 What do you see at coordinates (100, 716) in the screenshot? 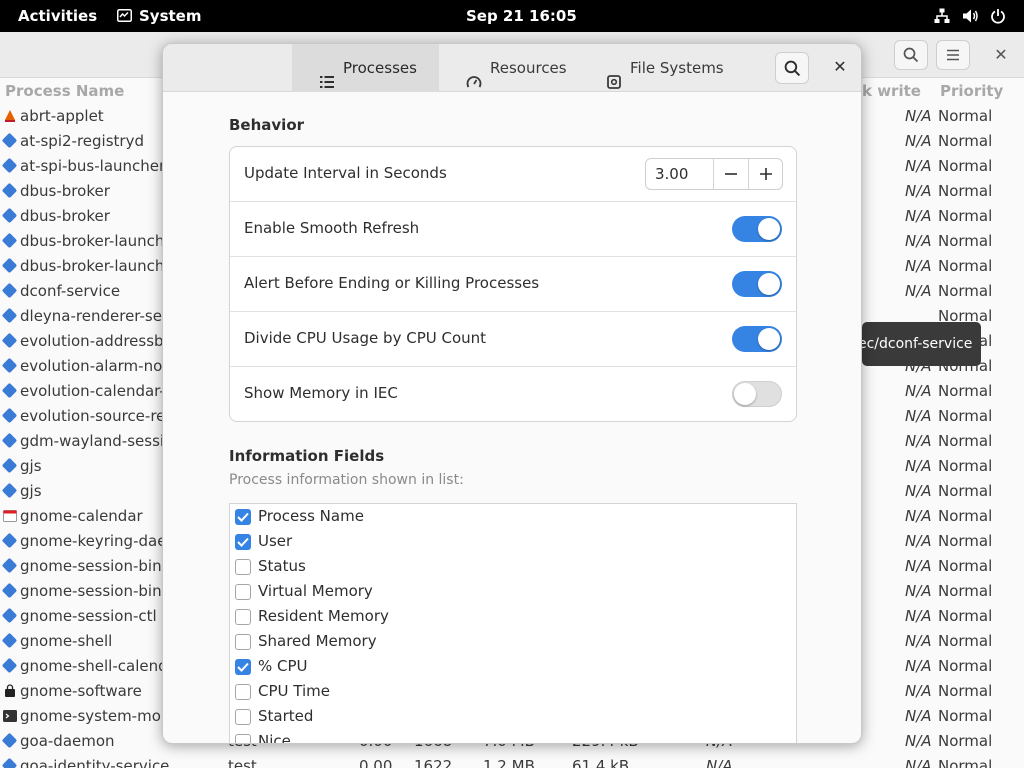
I see `process-name: gnome-system-monit` at bounding box center [100, 716].